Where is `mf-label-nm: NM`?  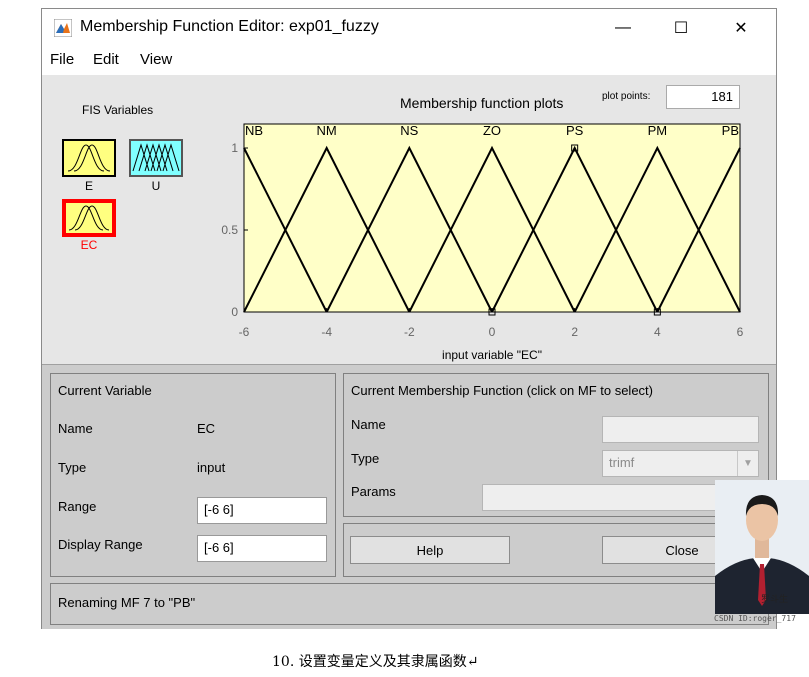
mf-label-nm: NM is located at coordinates (327, 130).